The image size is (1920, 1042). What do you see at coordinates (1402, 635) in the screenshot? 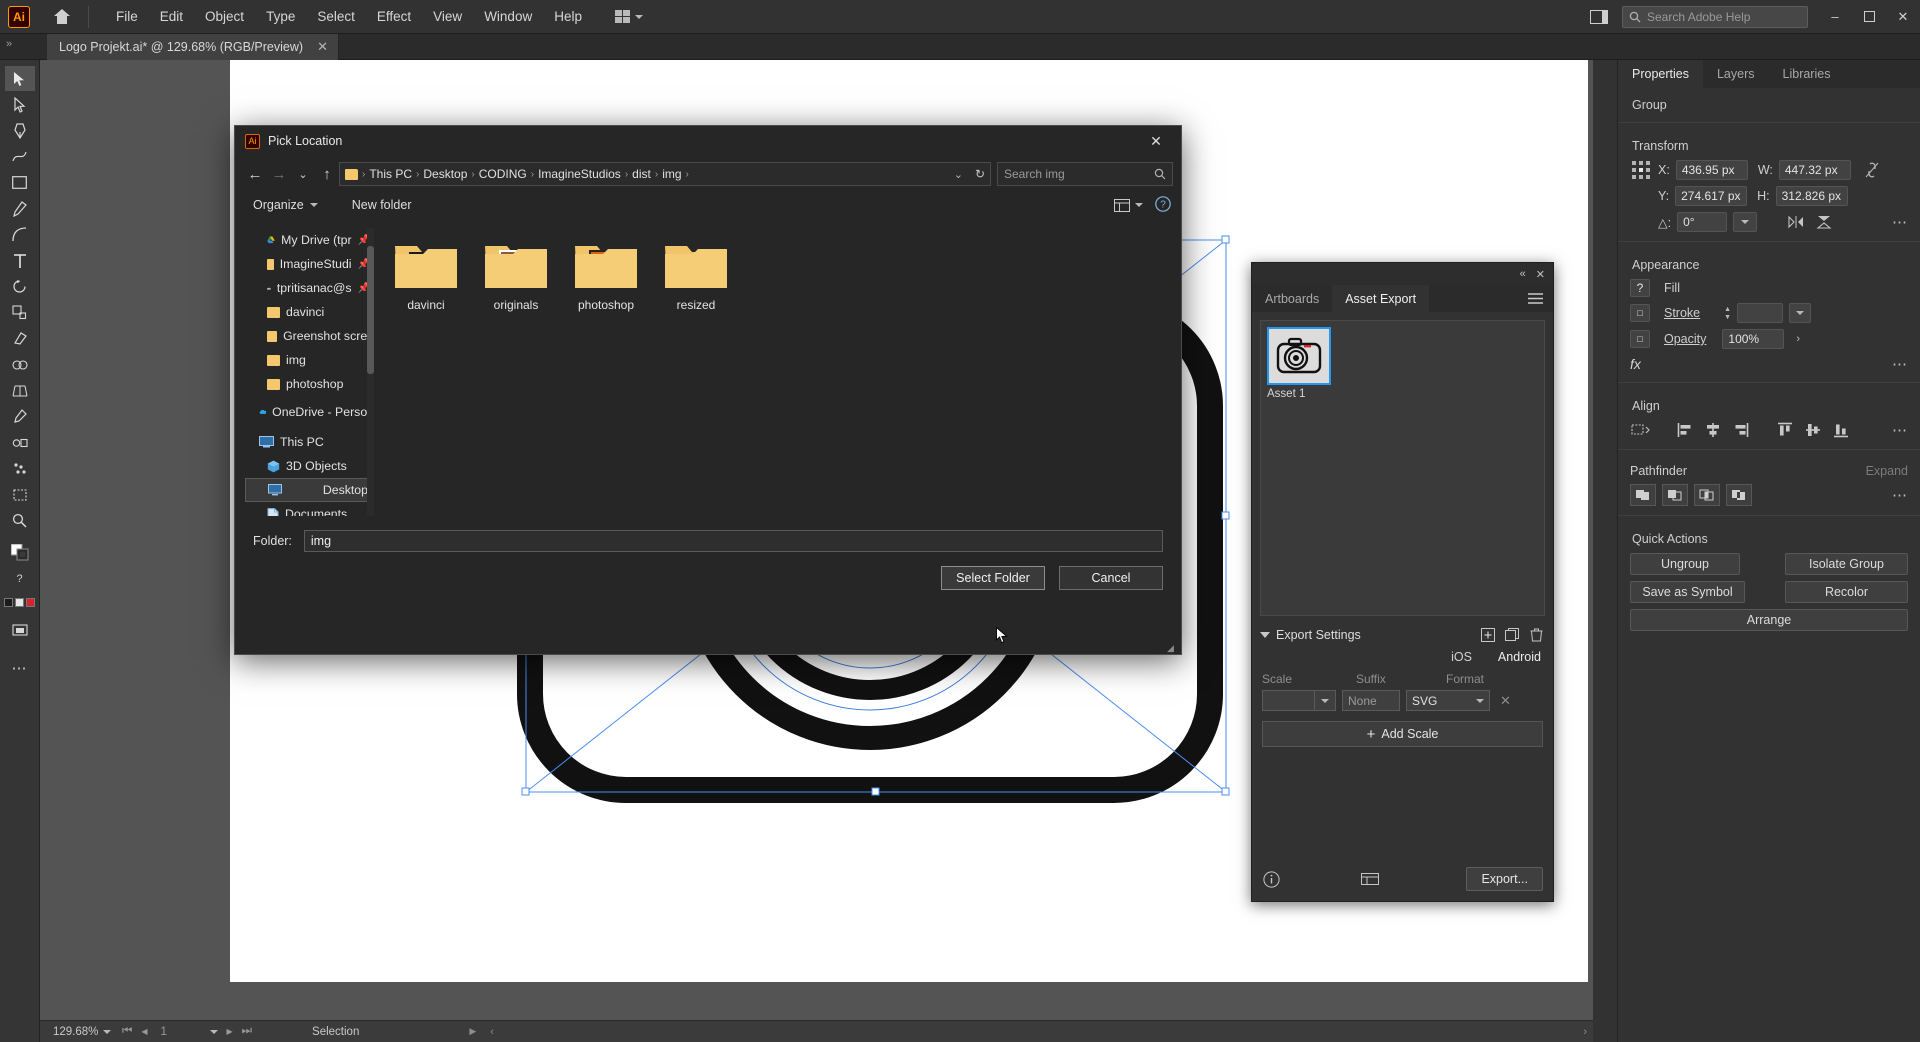
I see `export-settings-header: Export Settings` at bounding box center [1402, 635].